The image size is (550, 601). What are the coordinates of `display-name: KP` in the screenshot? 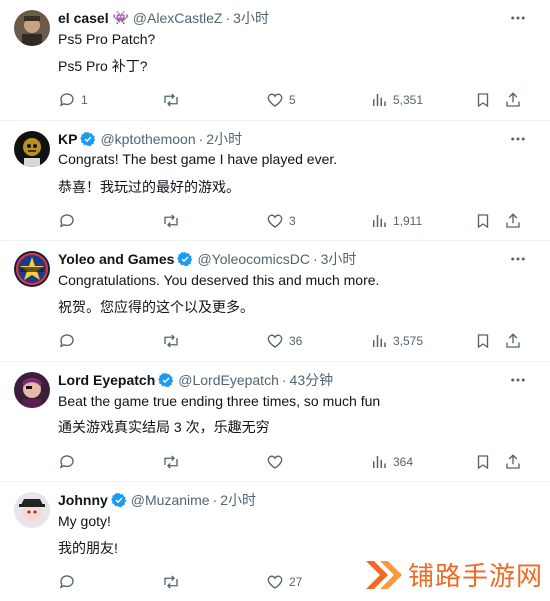 It's located at (67, 139).